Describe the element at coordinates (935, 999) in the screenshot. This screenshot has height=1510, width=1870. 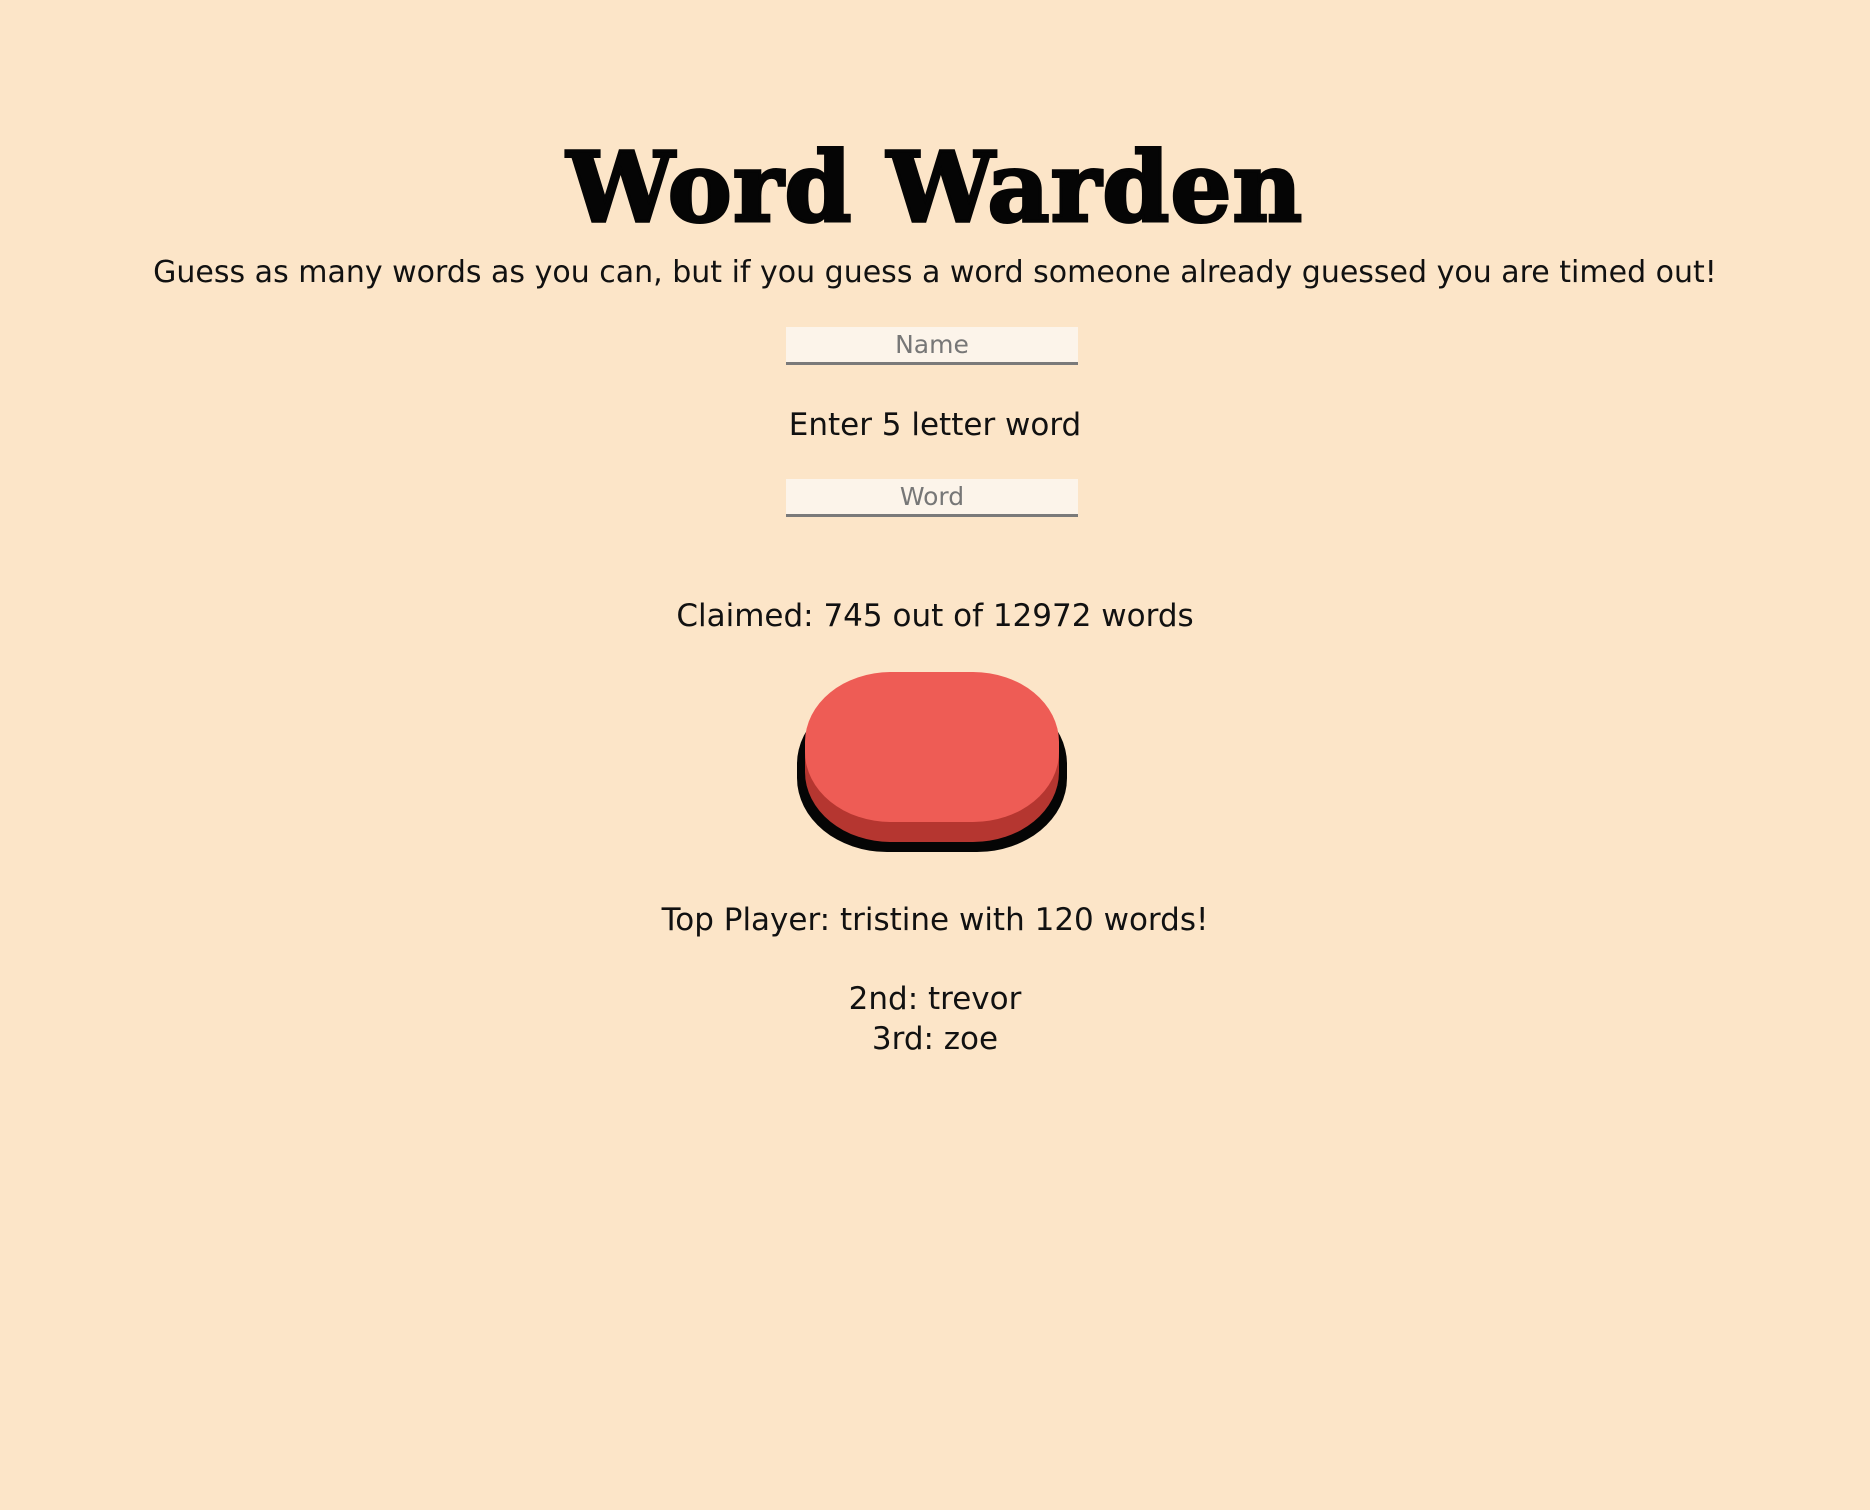
I see `second-place-text: 2nd: trevor` at that location.